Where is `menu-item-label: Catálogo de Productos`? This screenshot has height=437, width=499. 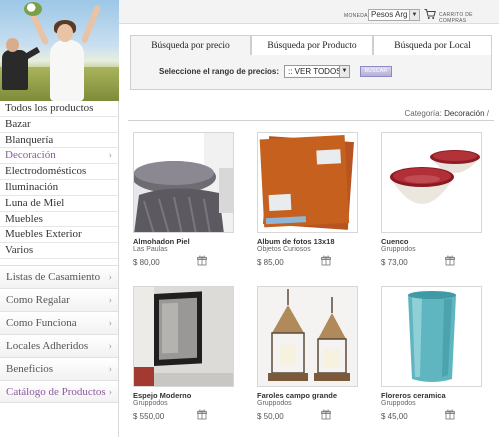
menu-item-label: Catálogo de Productos is located at coordinates (56, 391).